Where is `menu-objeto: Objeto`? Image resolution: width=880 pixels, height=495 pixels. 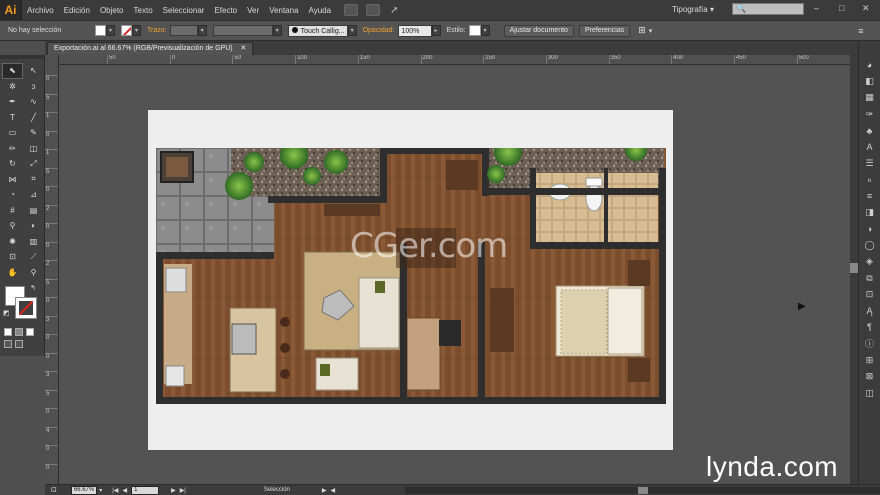
menu-objeto: Objeto is located at coordinates (112, 10).